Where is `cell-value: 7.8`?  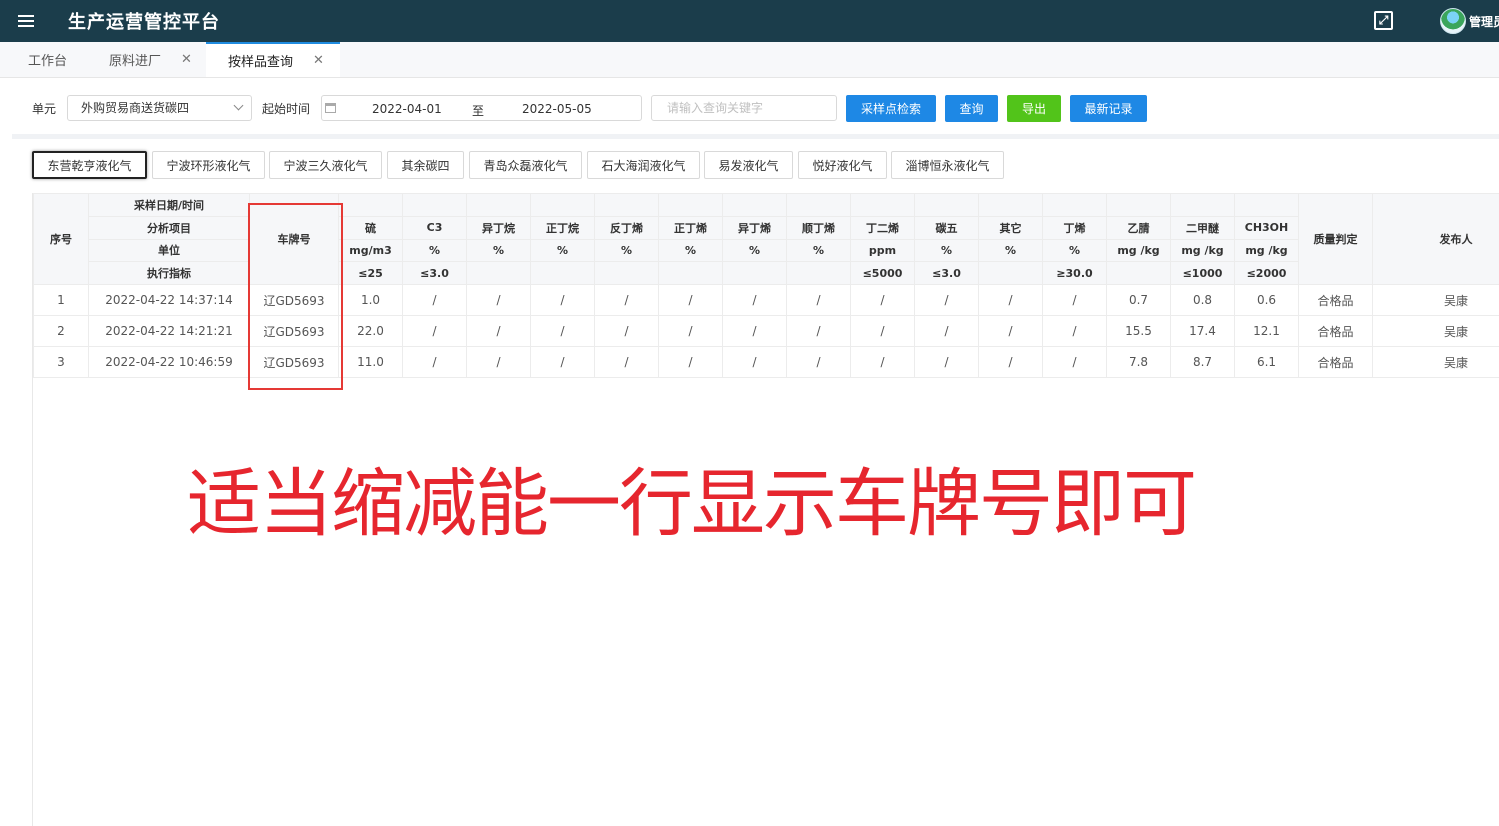
cell-value: 7.8 is located at coordinates (1138, 362).